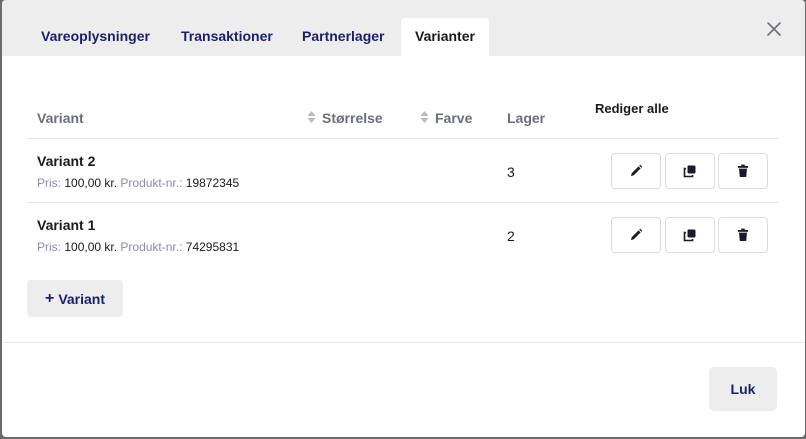 Image resolution: width=806 pixels, height=439 pixels. Describe the element at coordinates (60, 118) in the screenshot. I see `column-header-variant: Variant` at that location.